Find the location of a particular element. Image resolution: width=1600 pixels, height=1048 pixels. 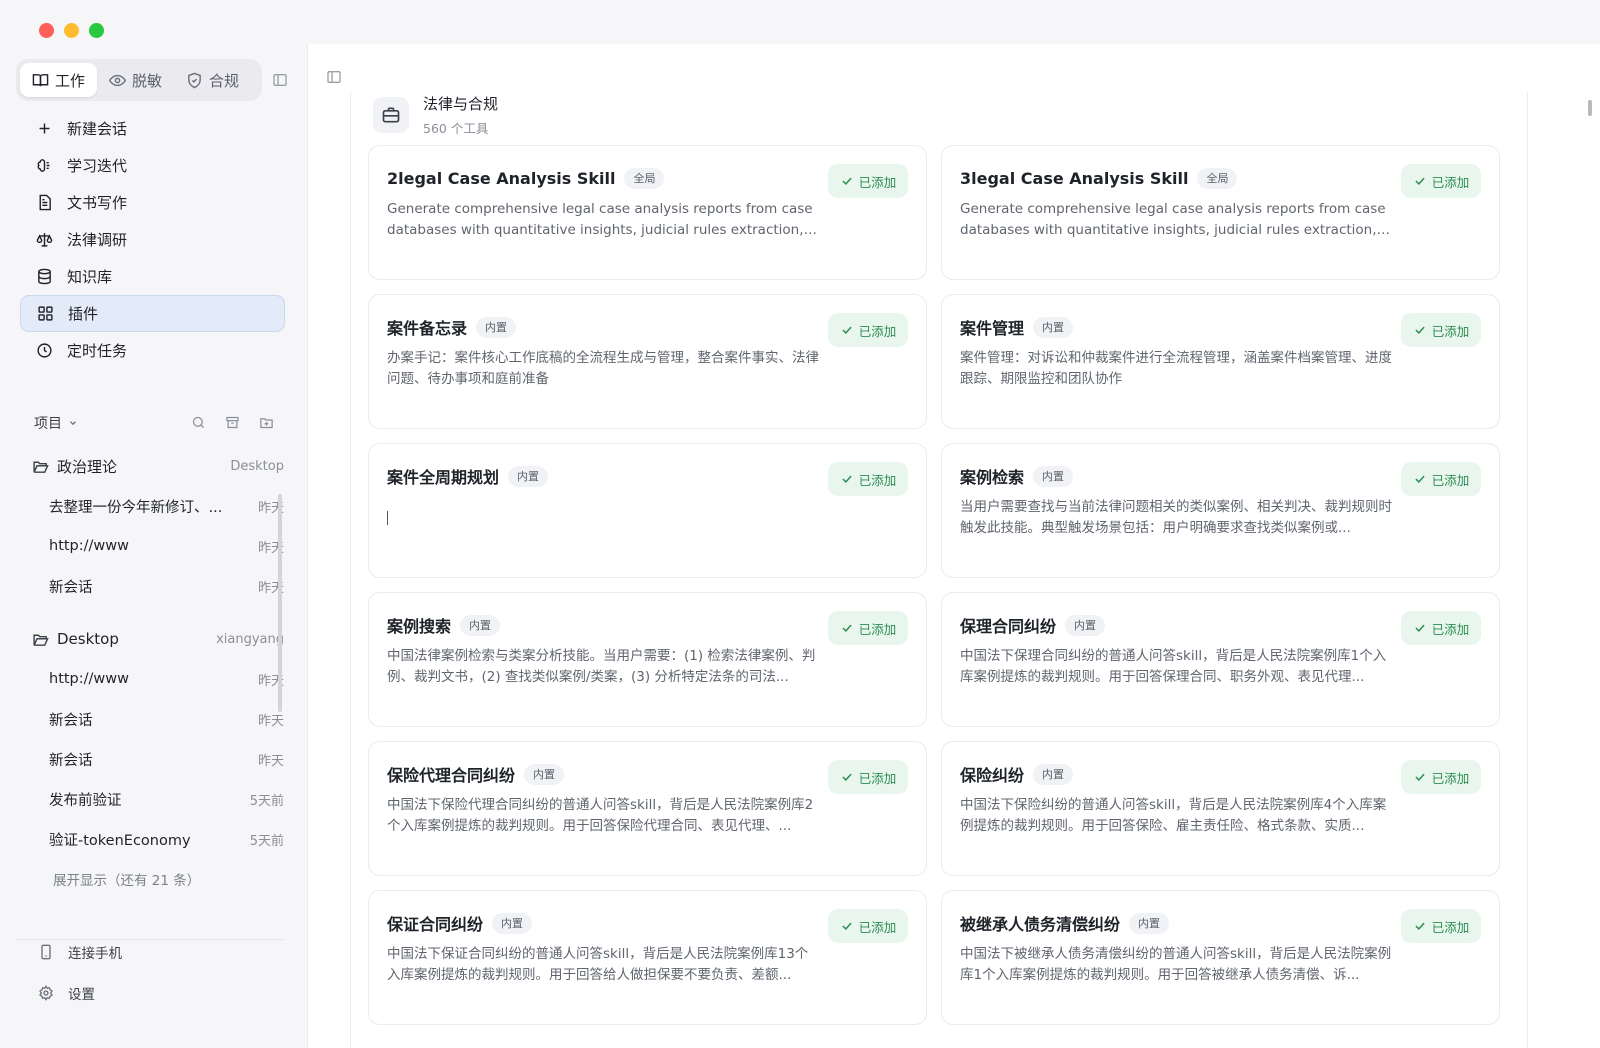

new-folder-icon is located at coordinates (266, 422).